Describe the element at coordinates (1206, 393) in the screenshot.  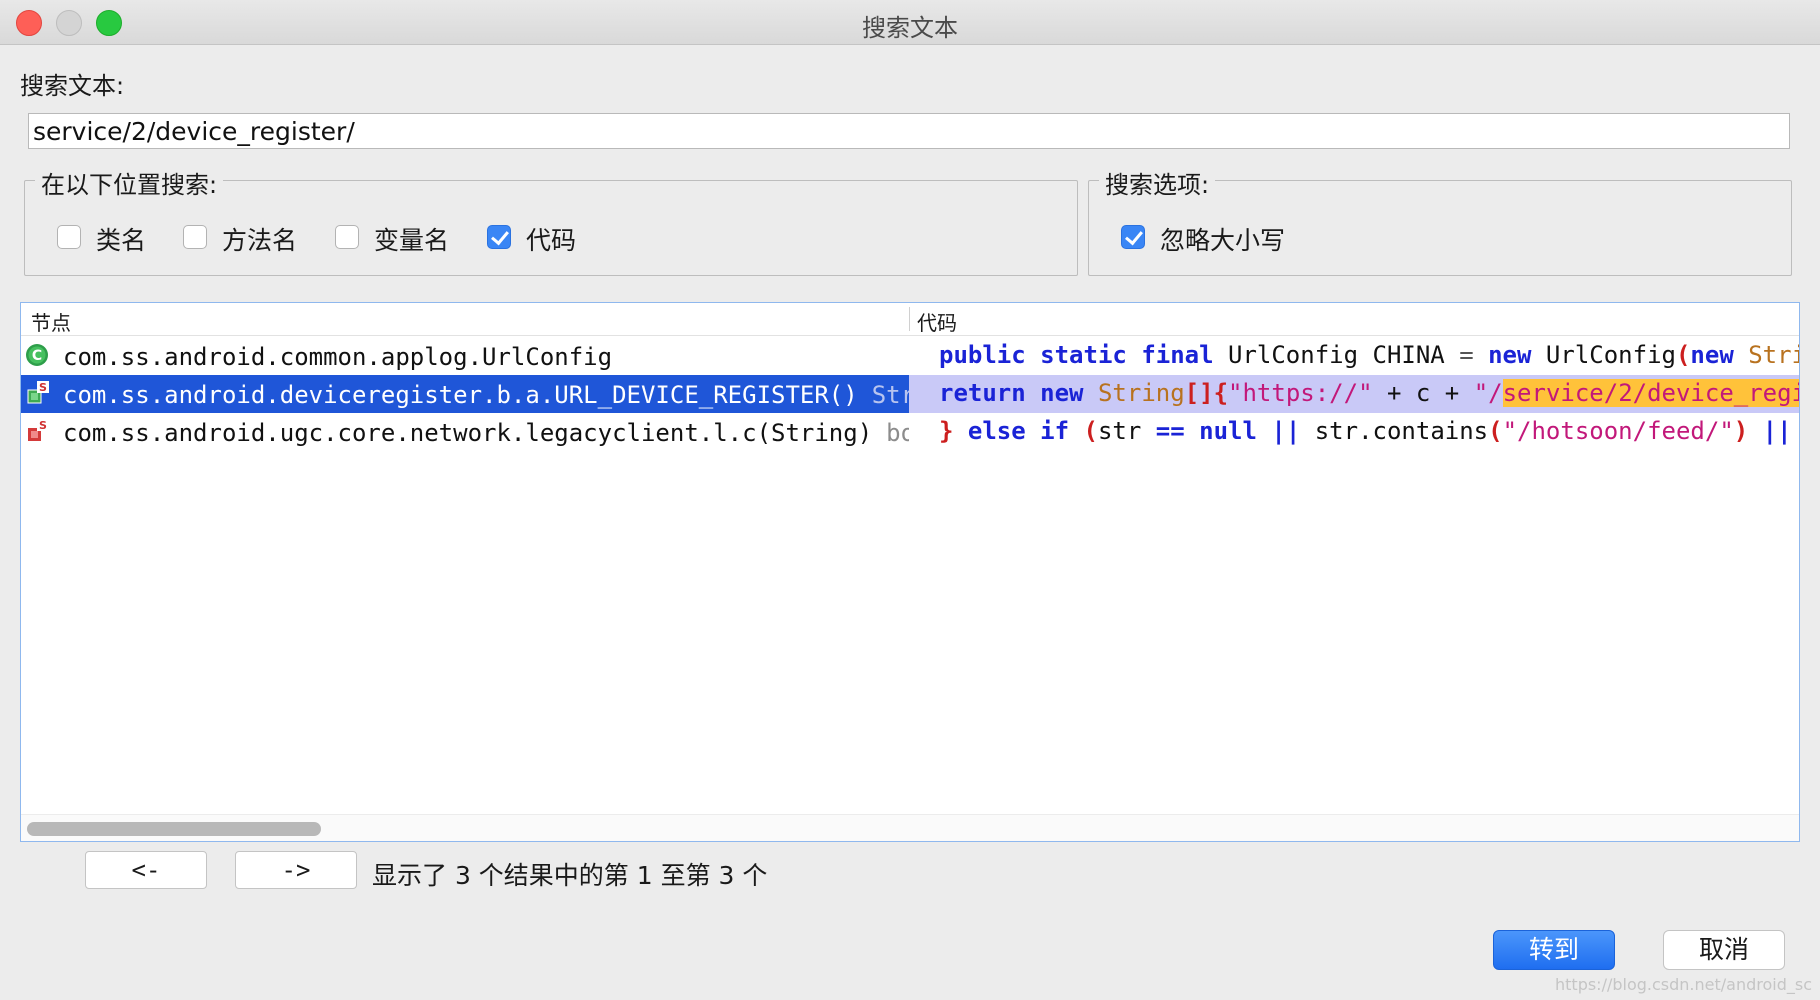
I see `code-token: []{` at that location.